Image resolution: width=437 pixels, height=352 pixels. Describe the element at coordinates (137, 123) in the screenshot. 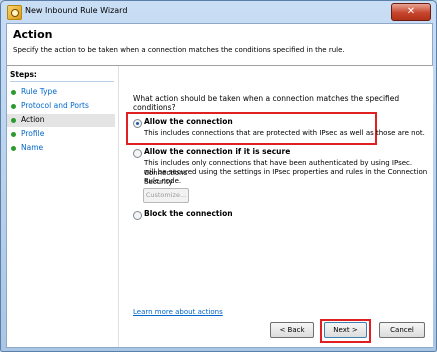

I see `allow-connection-radio` at that location.